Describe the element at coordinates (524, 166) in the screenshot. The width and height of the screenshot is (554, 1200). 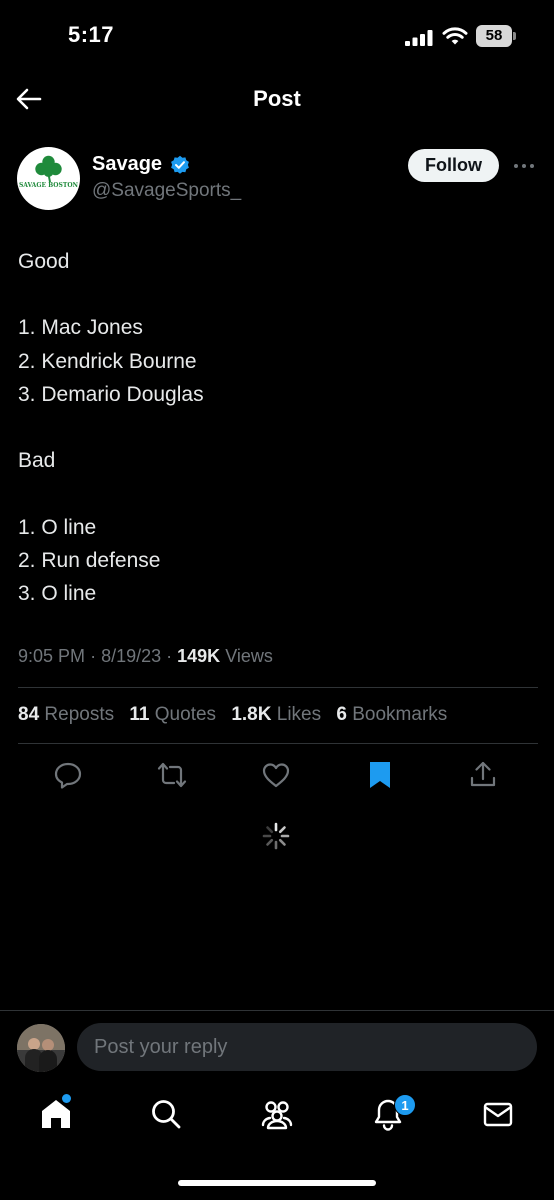
I see `more-options-icon` at that location.